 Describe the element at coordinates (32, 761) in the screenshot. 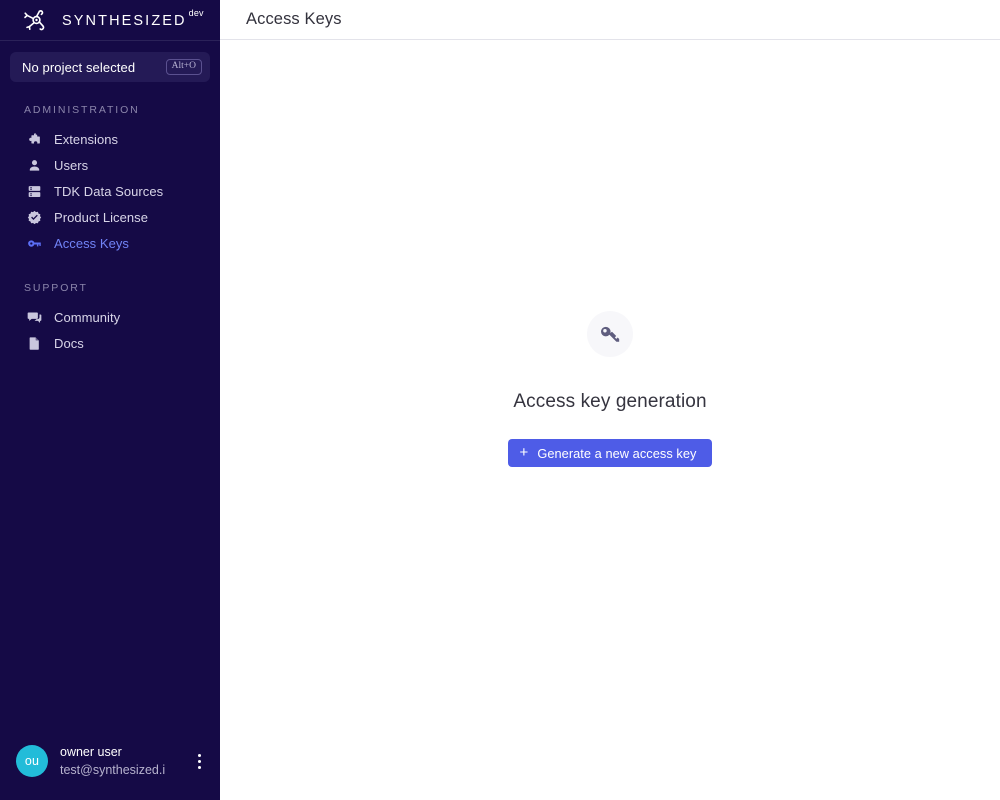

I see `avatar: ou` at that location.